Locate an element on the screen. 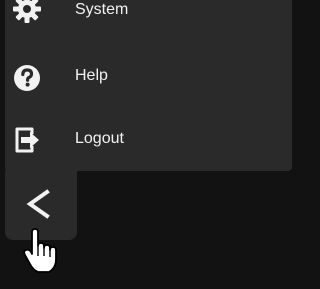 The height and width of the screenshot is (289, 320). menu-item-help: Help is located at coordinates (148, 78).